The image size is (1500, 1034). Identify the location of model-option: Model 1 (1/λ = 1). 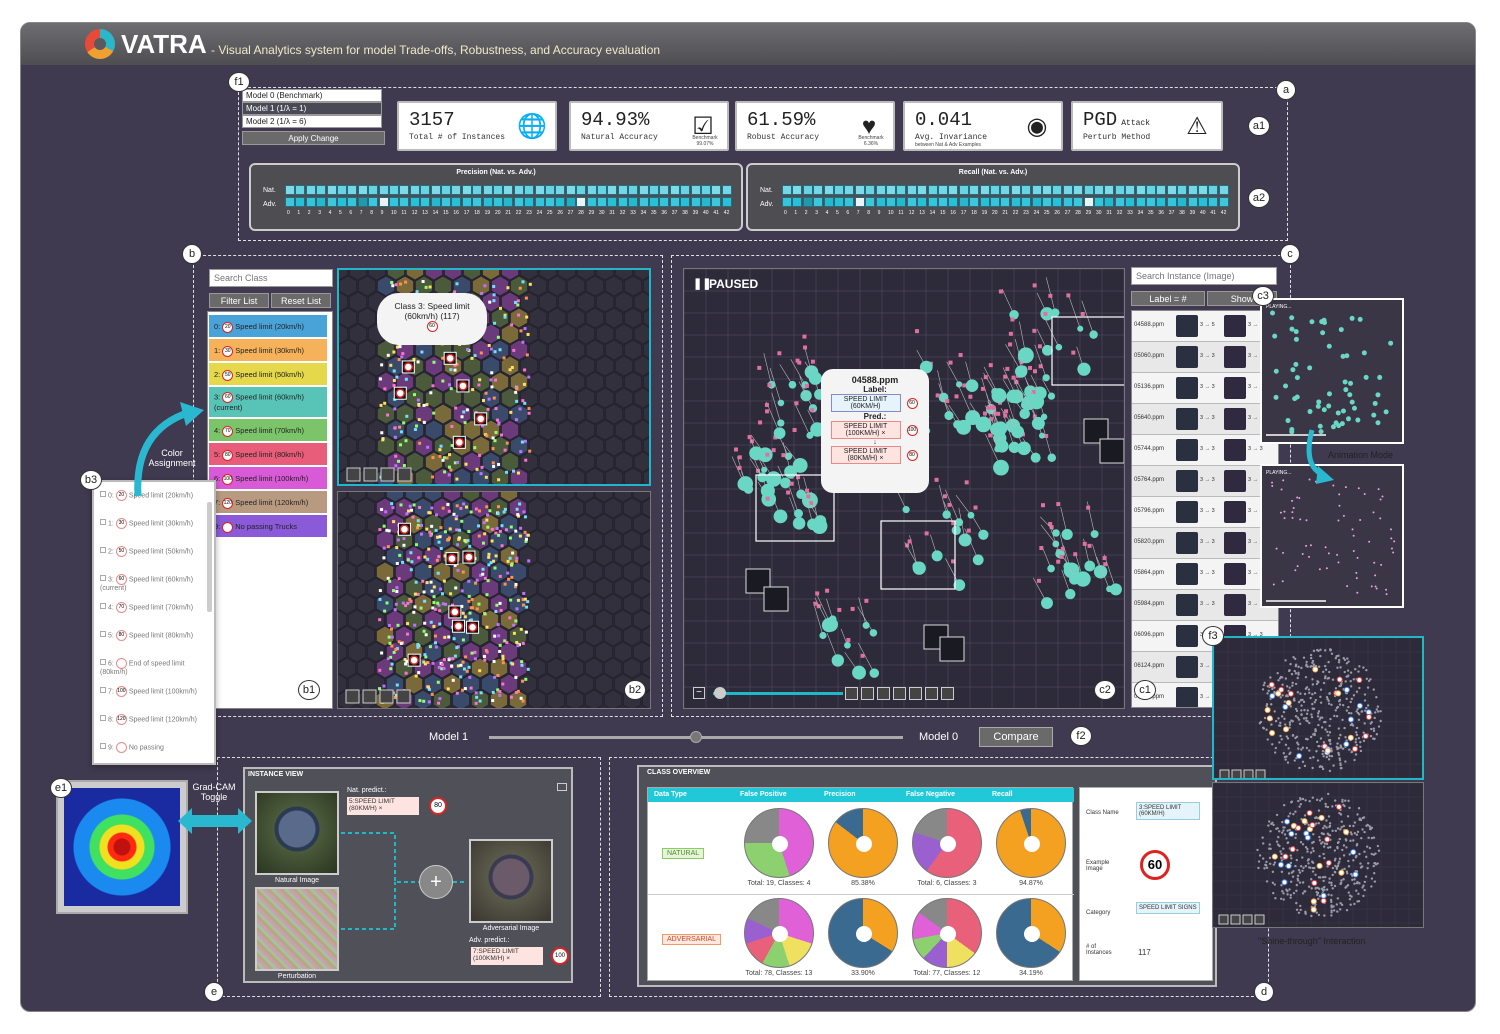
(312, 108).